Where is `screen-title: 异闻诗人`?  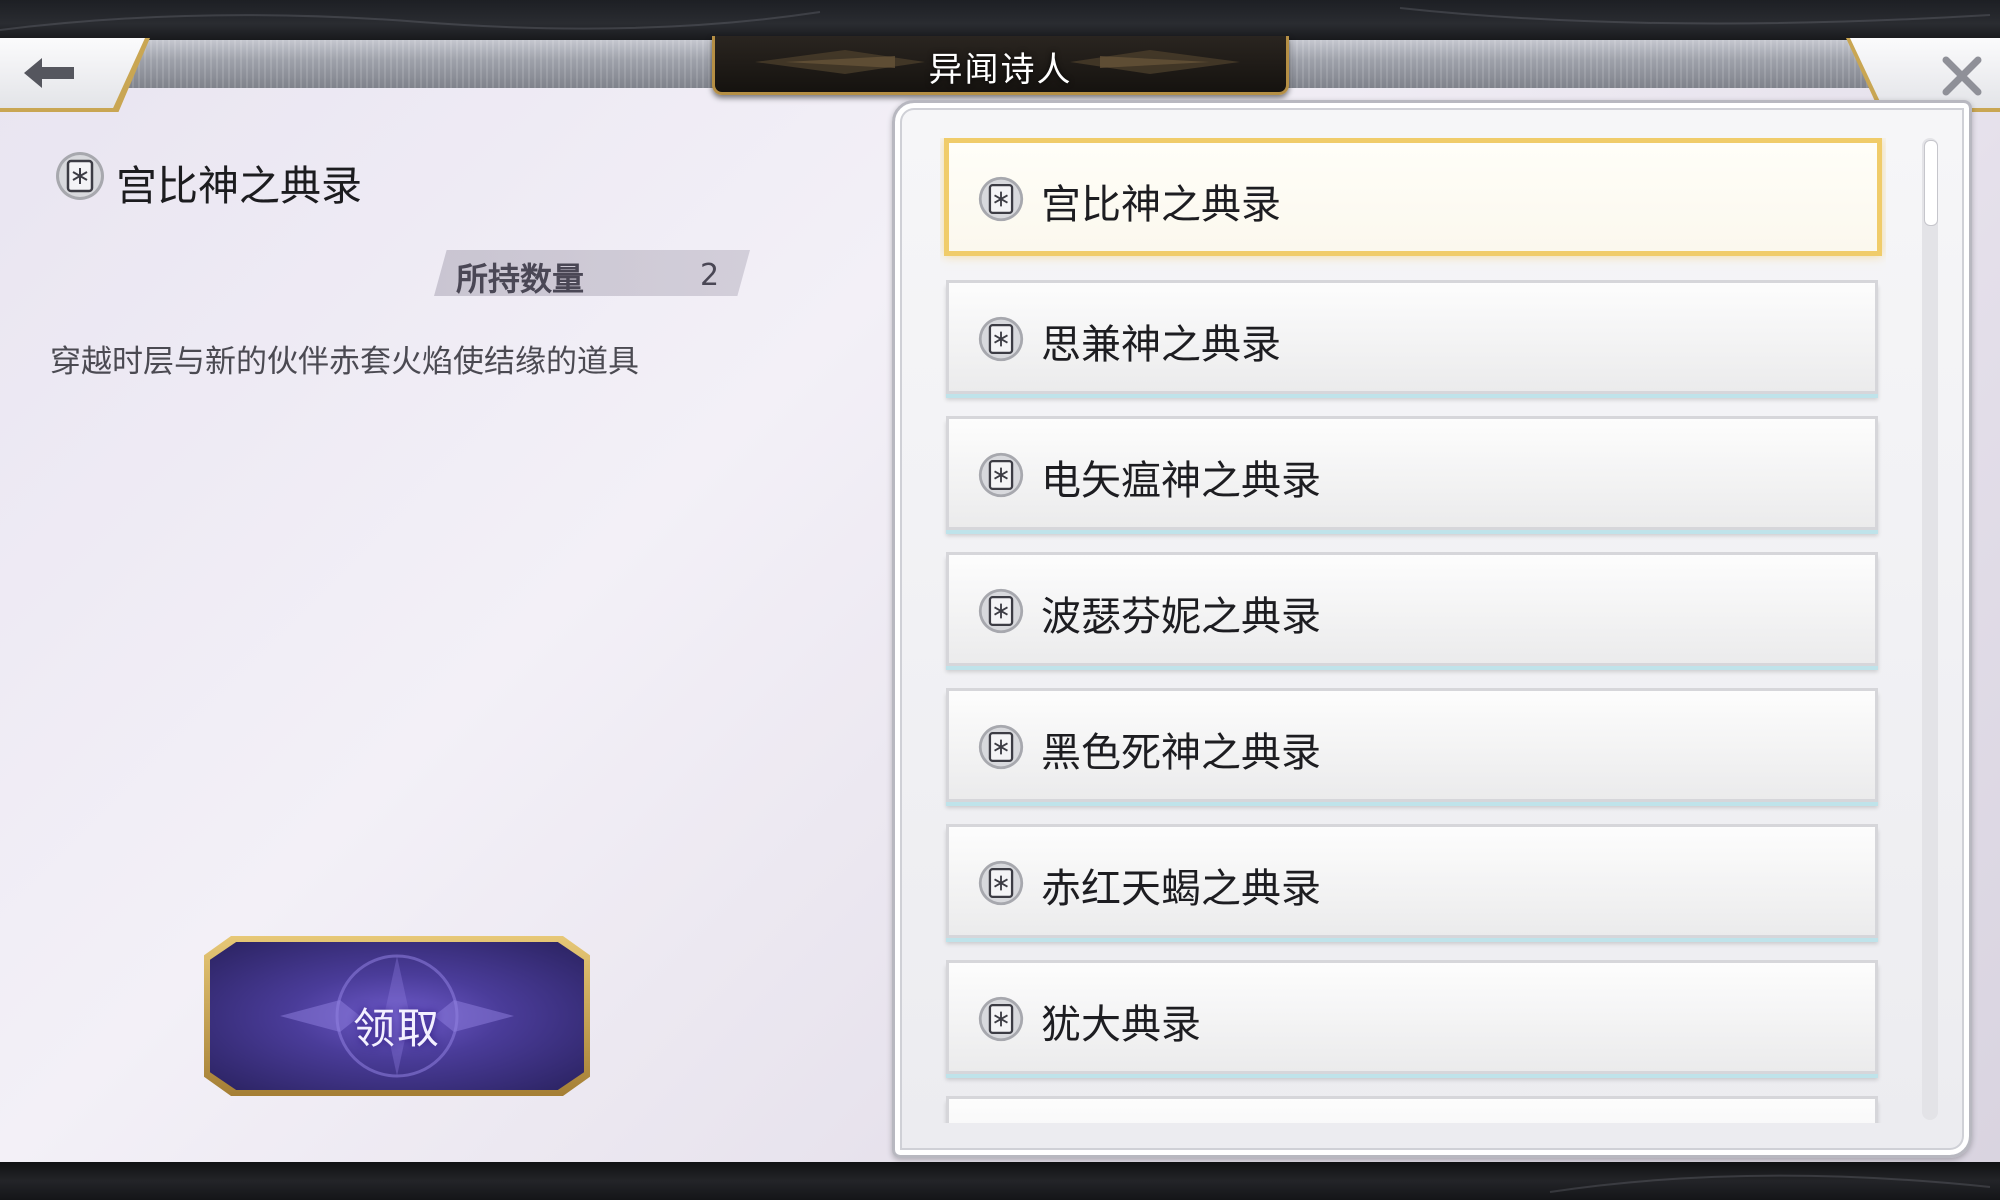 screen-title: 异闻诗人 is located at coordinates (1000, 70).